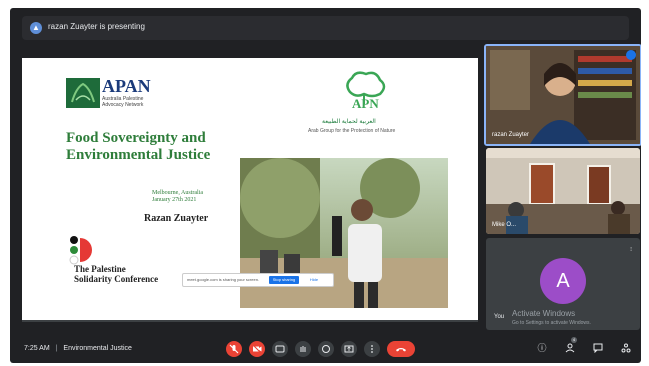  What do you see at coordinates (314, 280) in the screenshot?
I see `hide-button: Hide` at bounding box center [314, 280].